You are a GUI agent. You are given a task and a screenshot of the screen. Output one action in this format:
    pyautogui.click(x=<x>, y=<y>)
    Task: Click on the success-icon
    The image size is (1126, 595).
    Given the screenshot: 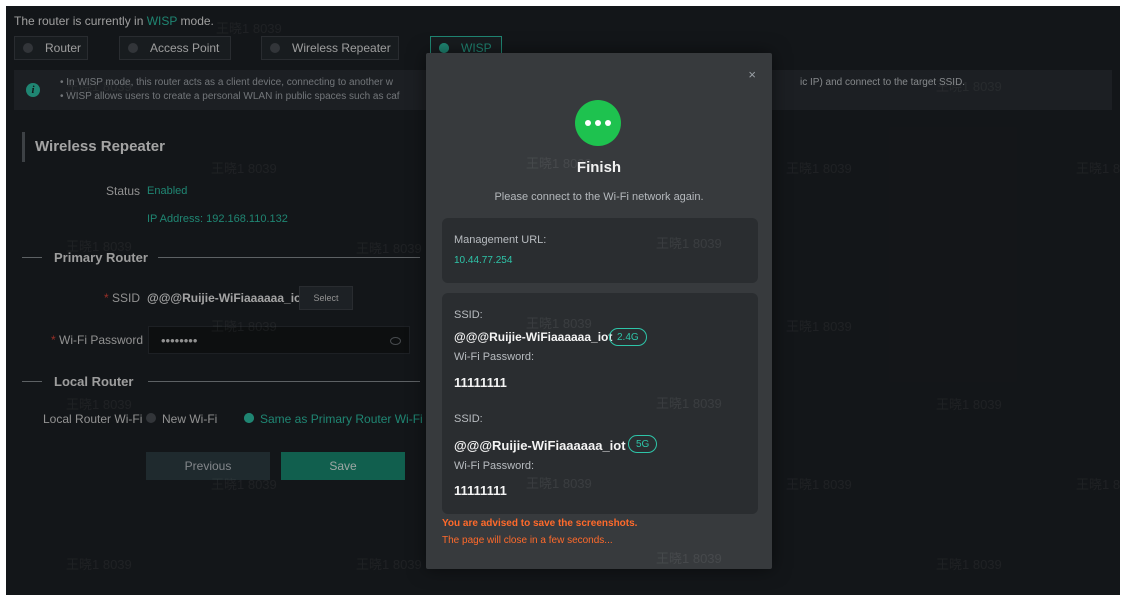 What is the action you would take?
    pyautogui.click(x=598, y=123)
    